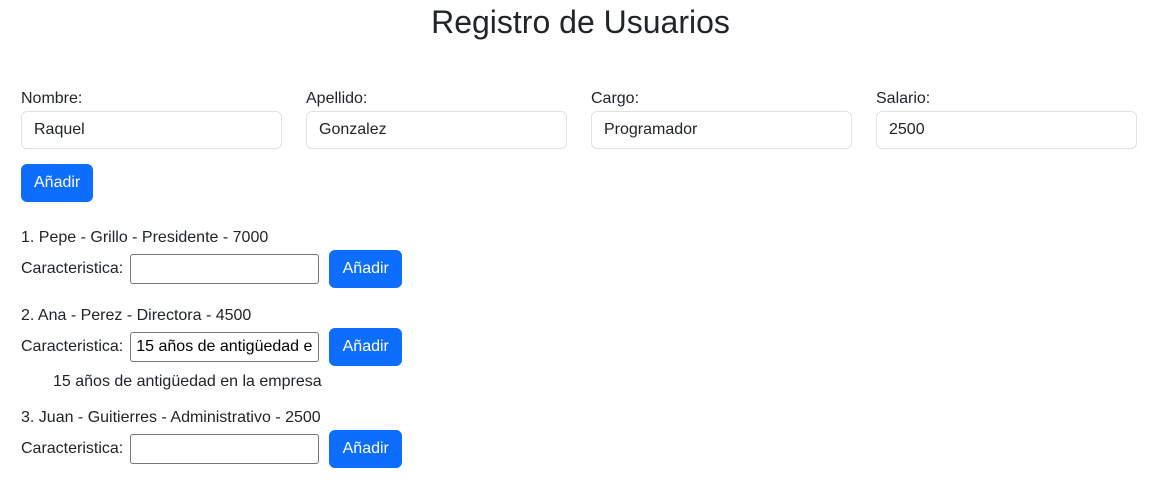 This screenshot has height=500, width=1161. Describe the element at coordinates (136, 315) in the screenshot. I see `user-summary: 2. Ana - Perez - Directora - 4500` at that location.